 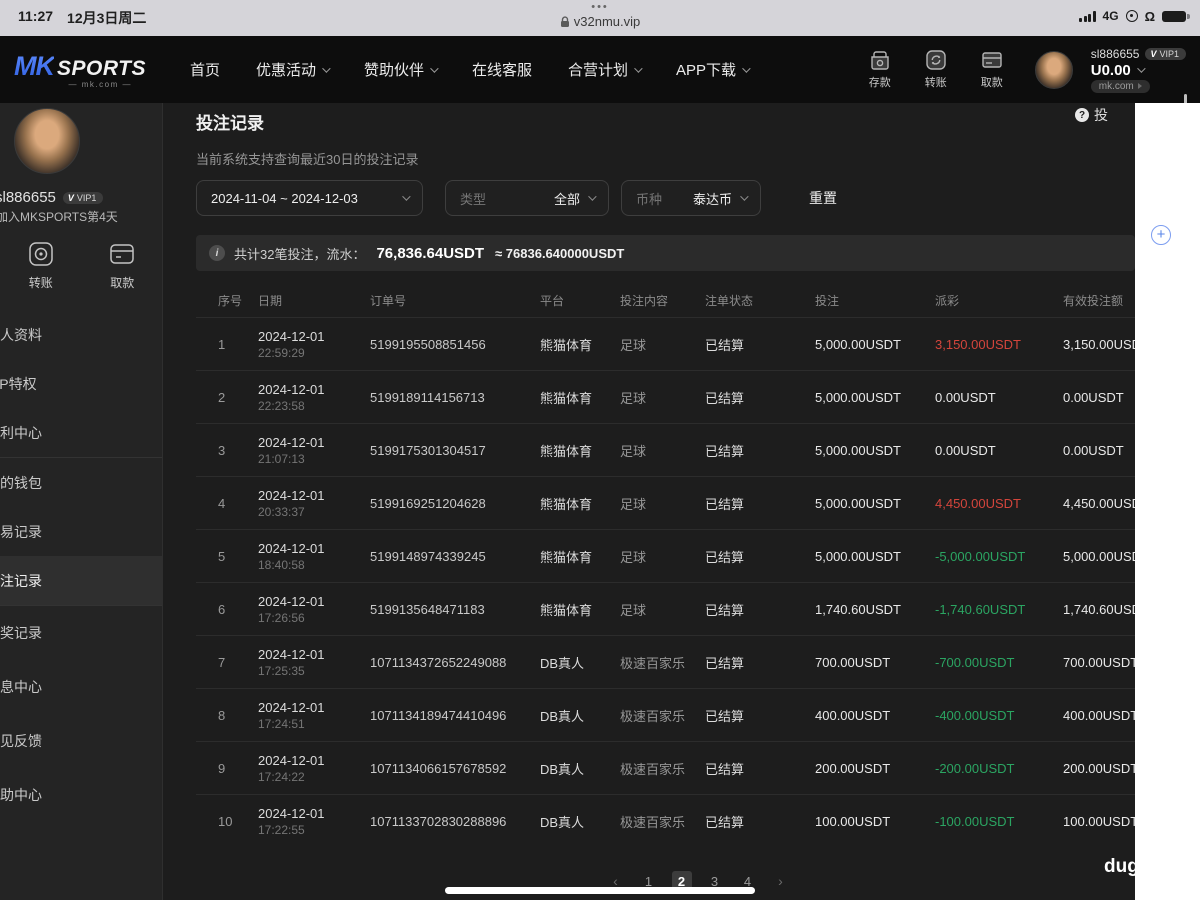 I want to click on cell-bet-content: 极速百家乐, so click(x=653, y=663).